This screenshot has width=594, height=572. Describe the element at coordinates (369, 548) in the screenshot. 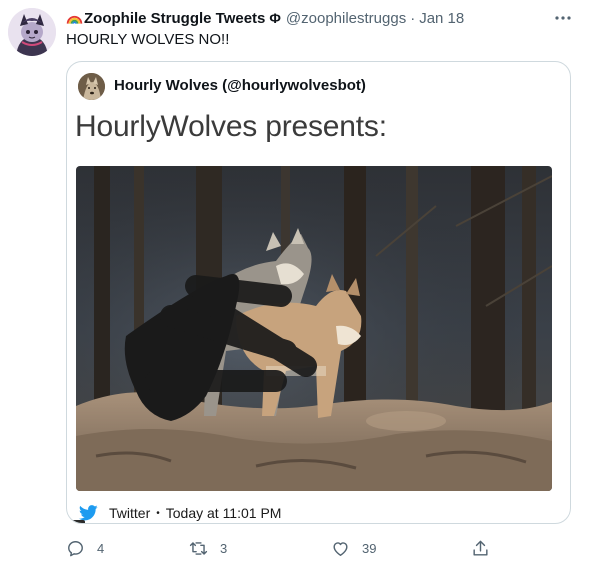

I see `like-count: 39` at that location.